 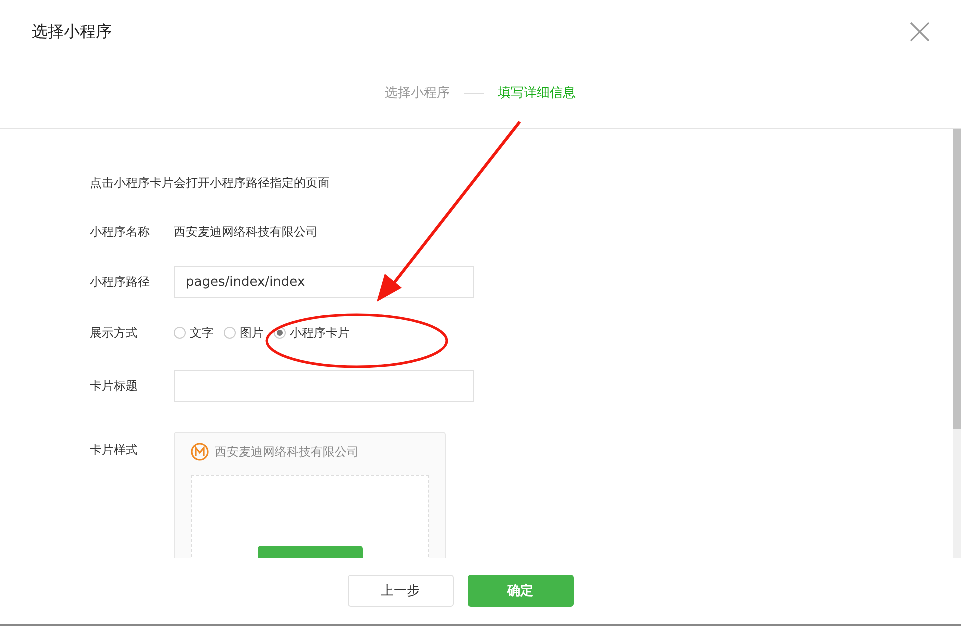 What do you see at coordinates (72, 32) in the screenshot?
I see `dialog-title: 选择小程序` at bounding box center [72, 32].